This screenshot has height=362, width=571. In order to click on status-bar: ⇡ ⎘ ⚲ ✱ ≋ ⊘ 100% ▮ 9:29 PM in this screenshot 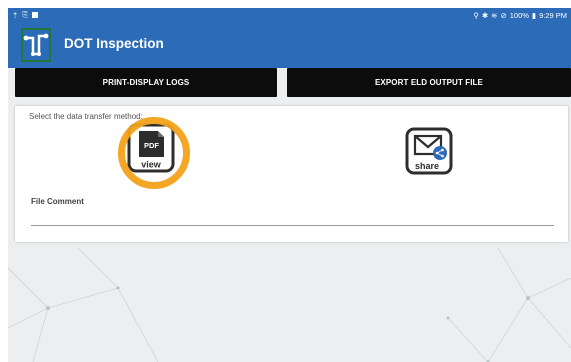, I will do `click(289, 15)`.